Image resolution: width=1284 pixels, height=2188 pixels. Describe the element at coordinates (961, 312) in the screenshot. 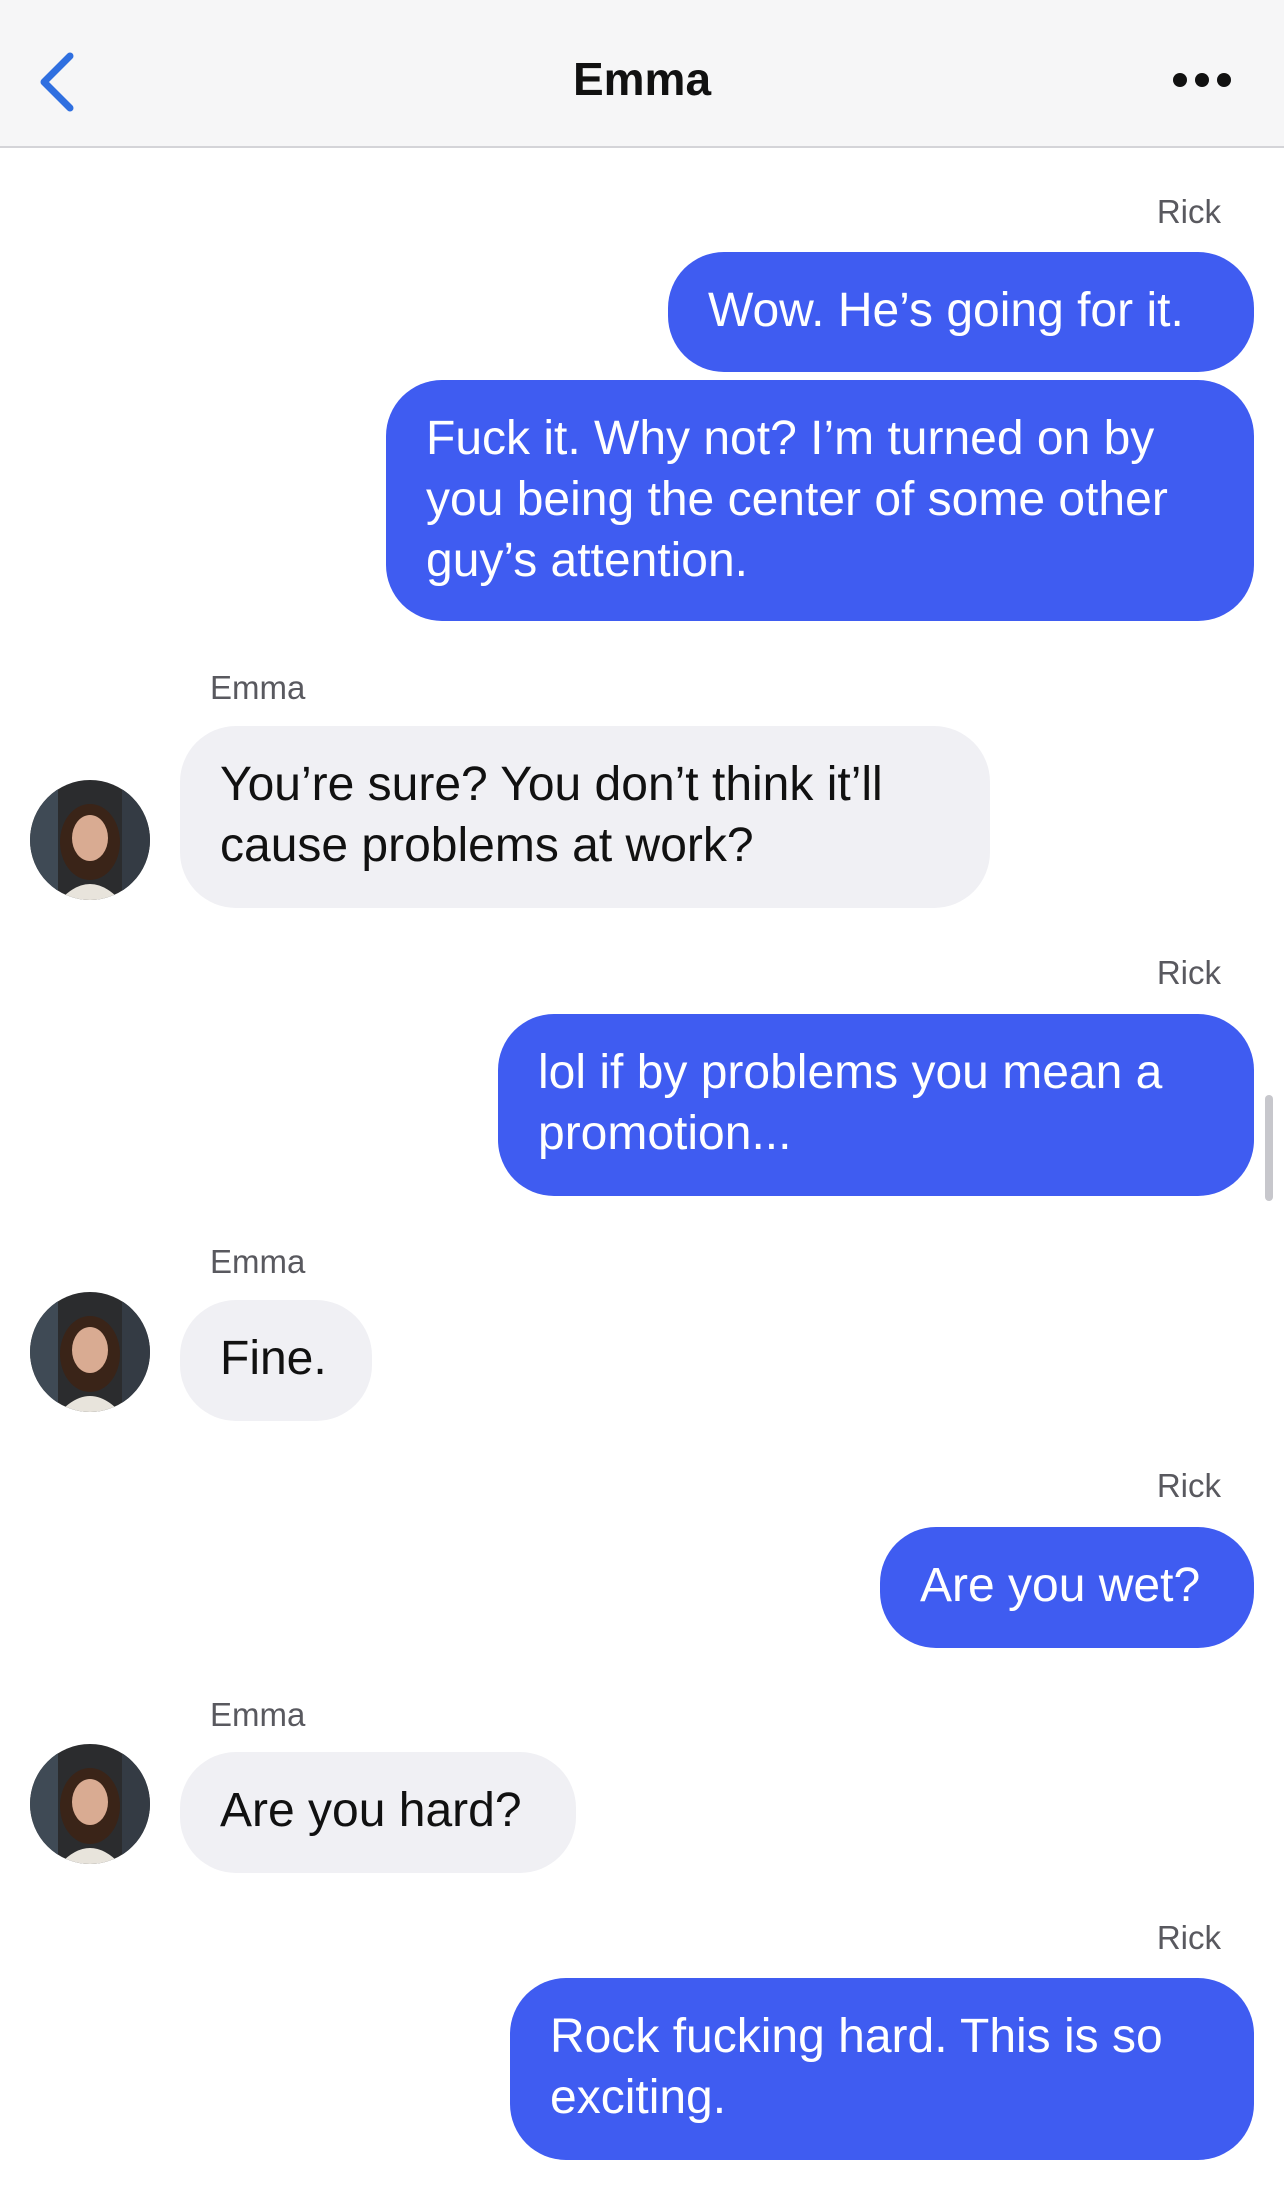

I see `outgoing-message: Wow. He’s going for it.` at that location.